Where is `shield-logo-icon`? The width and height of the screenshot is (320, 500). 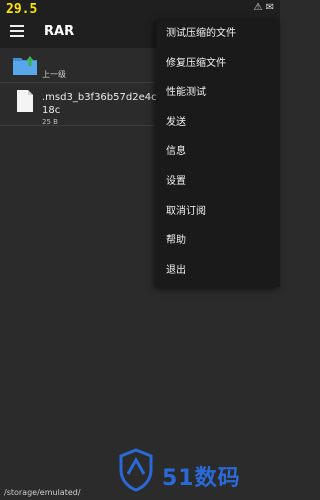 shield-logo-icon is located at coordinates (136, 470).